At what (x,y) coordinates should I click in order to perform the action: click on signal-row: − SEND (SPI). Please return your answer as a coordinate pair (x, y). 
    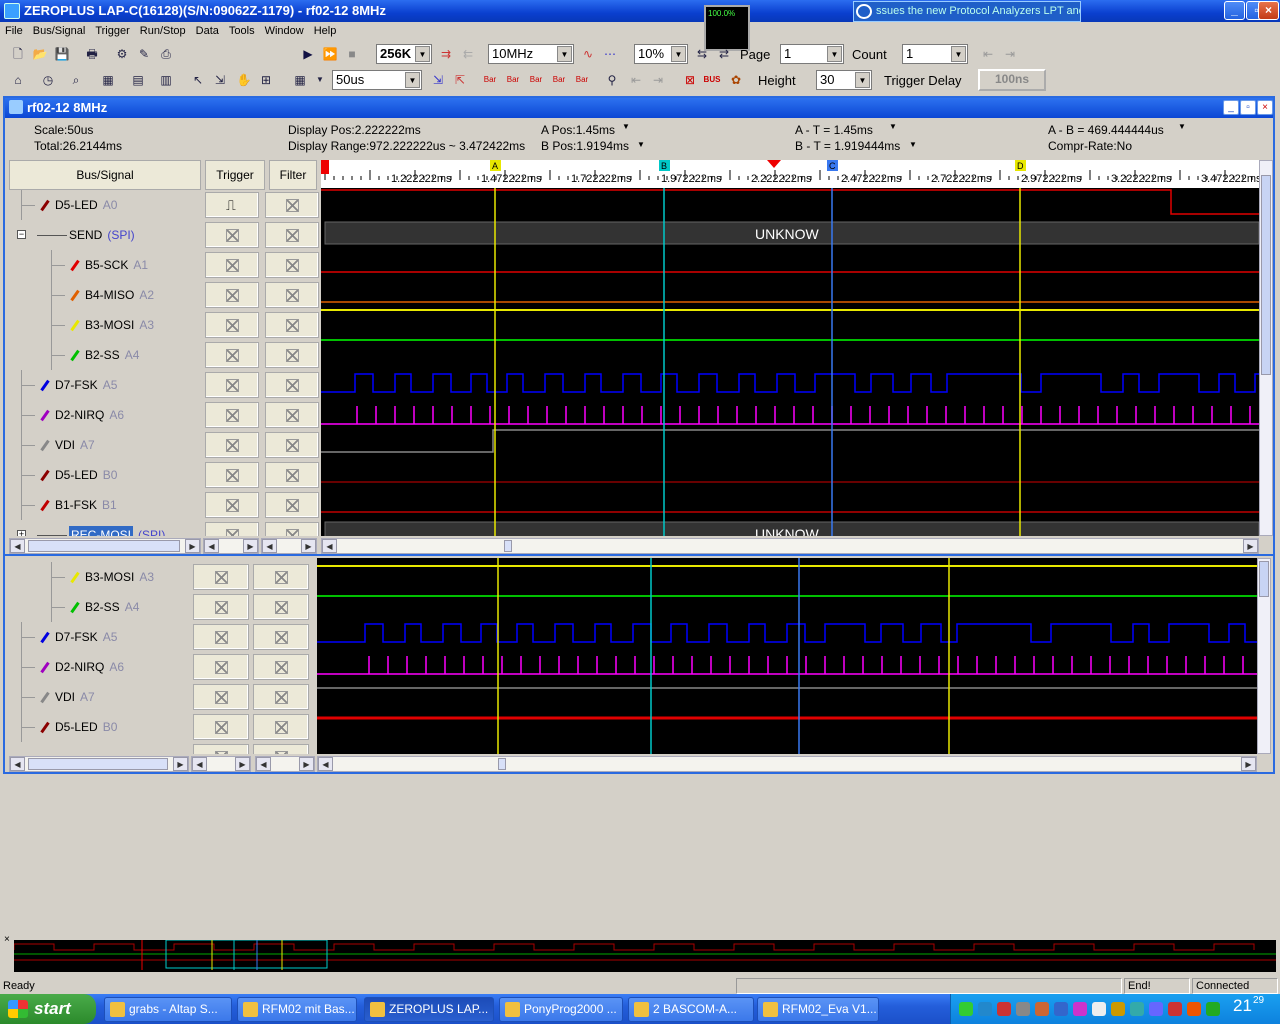
    Looking at the image, I should click on (104, 235).